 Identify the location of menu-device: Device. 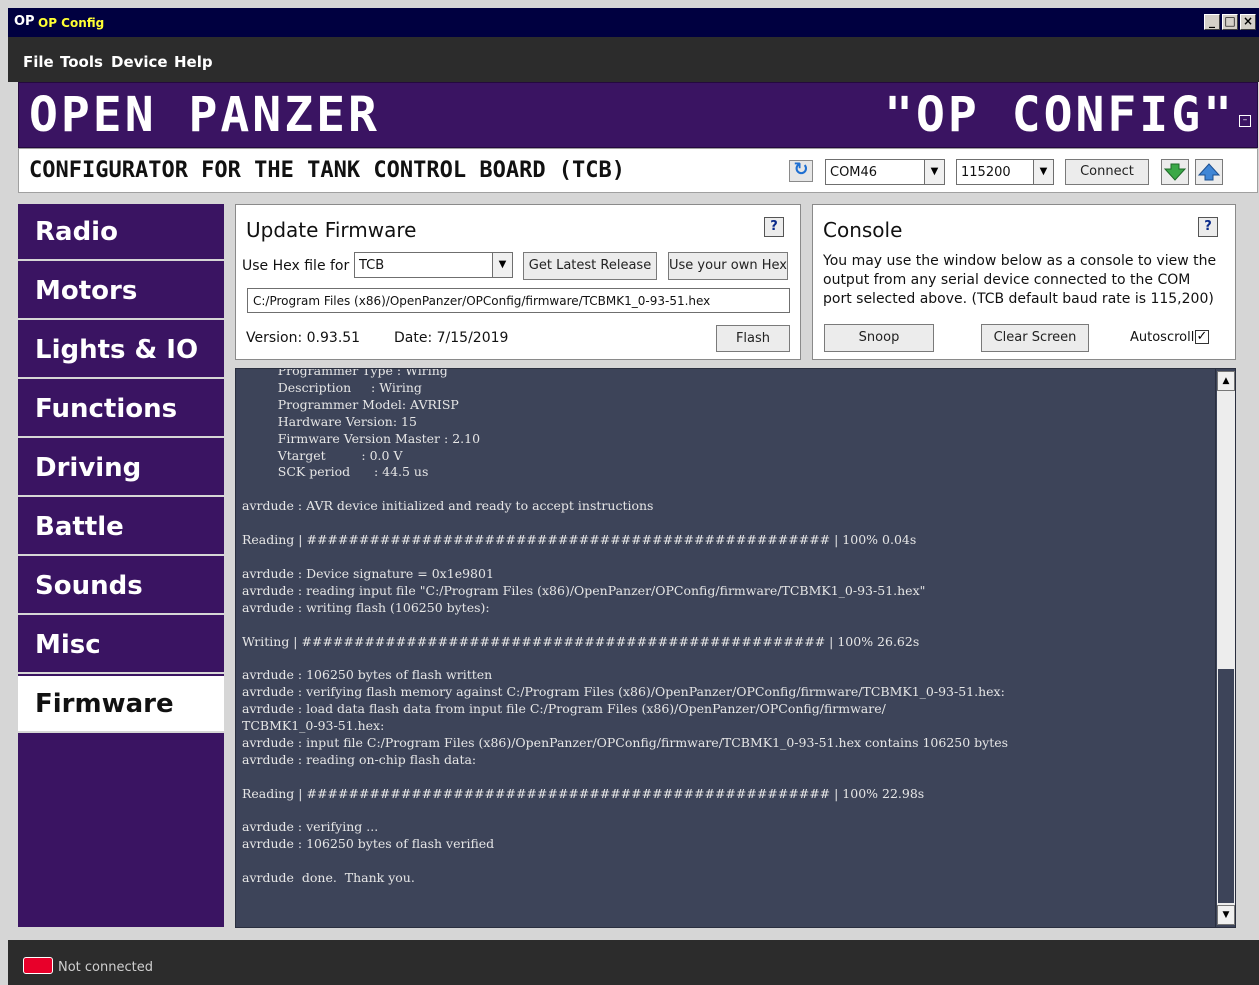
(139, 62).